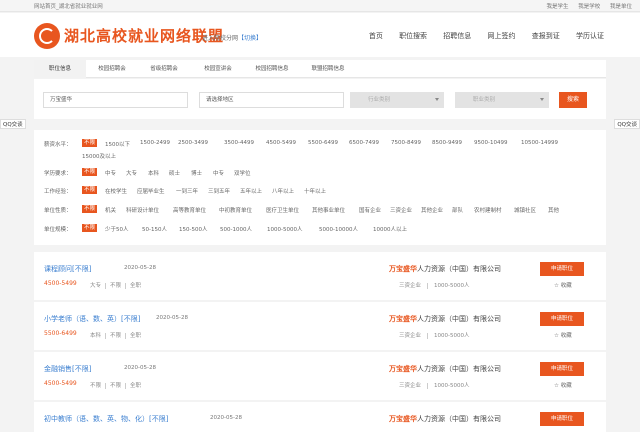 This screenshot has width=640, height=432. Describe the element at coordinates (315, 191) in the screenshot. I see `filter-option: 十年以上` at that location.